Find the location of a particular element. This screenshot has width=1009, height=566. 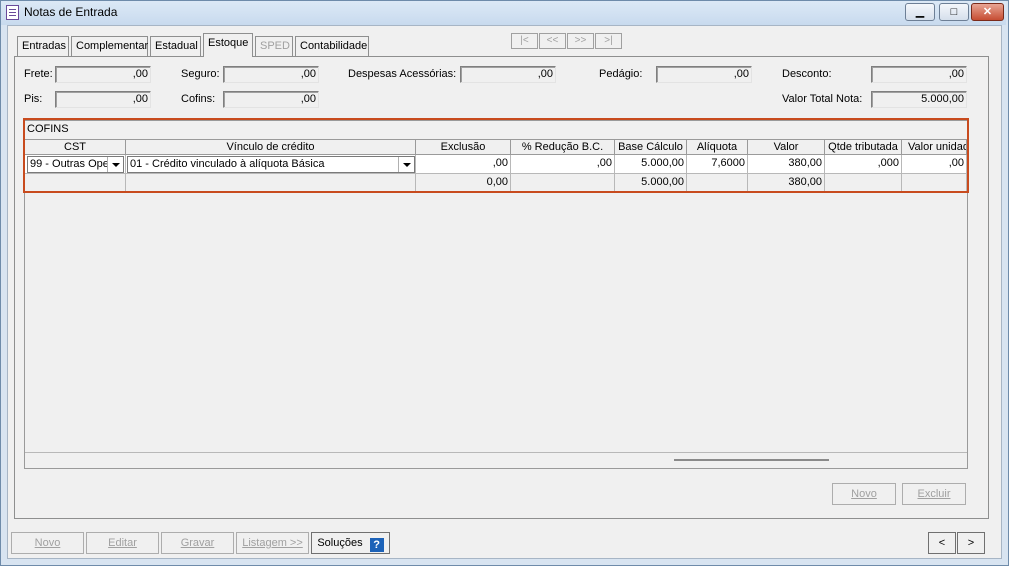

help-icon: ? is located at coordinates (376, 545).